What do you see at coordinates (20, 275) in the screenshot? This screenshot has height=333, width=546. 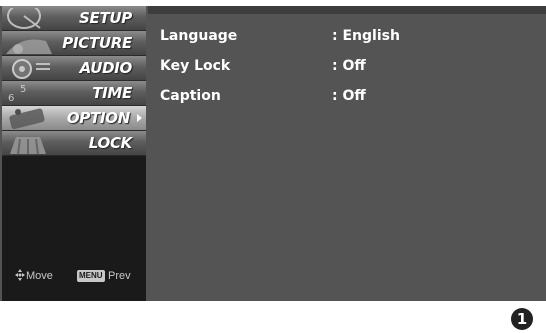 I see `directional-pad-icon` at bounding box center [20, 275].